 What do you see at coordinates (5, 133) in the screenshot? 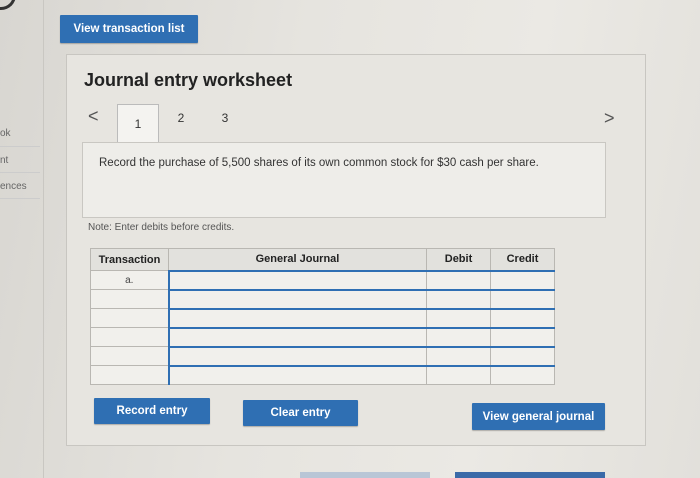
I see `sidebar-item-book: ok` at bounding box center [5, 133].